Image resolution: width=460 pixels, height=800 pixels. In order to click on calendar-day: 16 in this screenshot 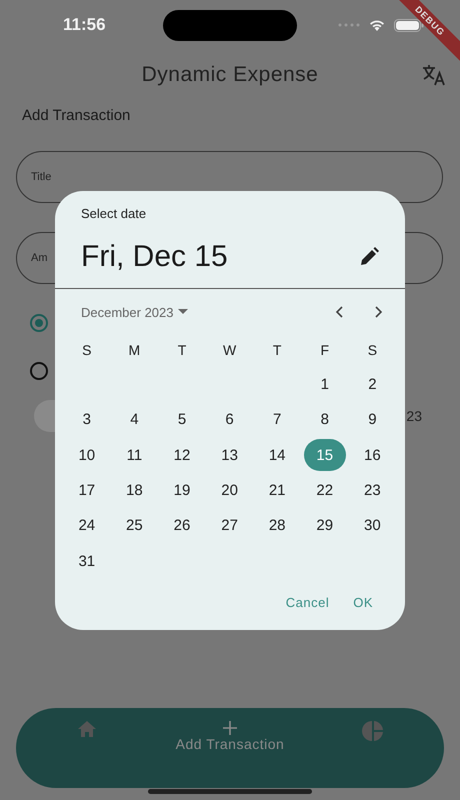, I will do `click(372, 455)`.